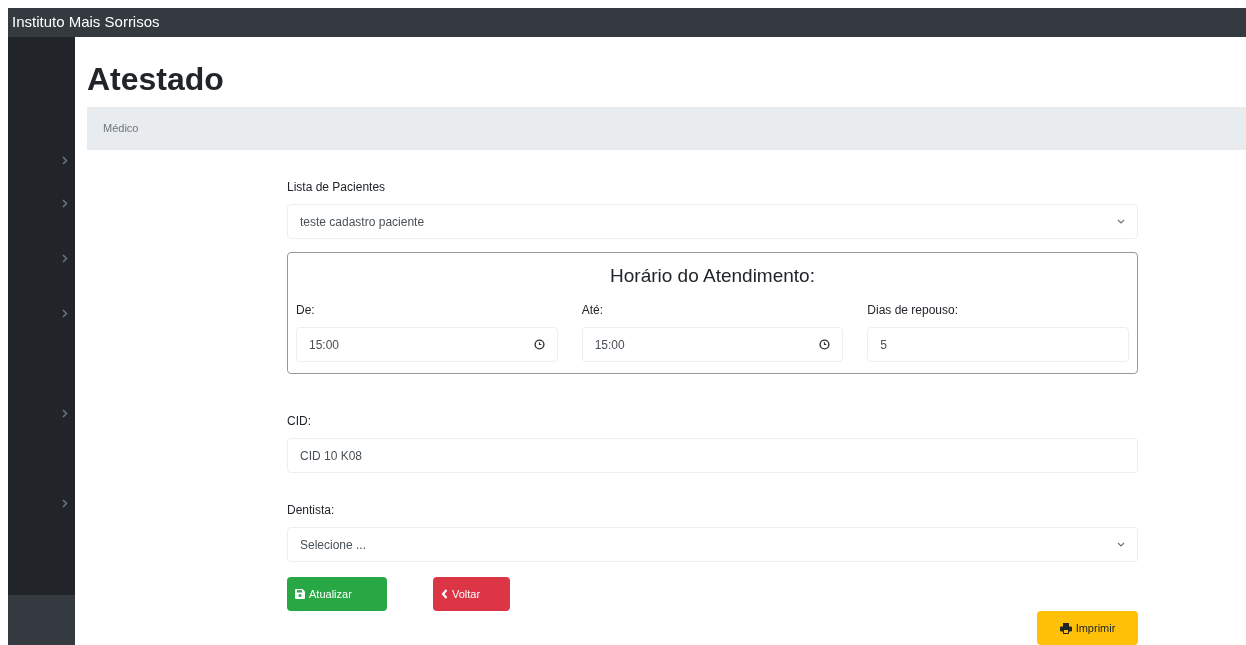 The height and width of the screenshot is (645, 1246). Describe the element at coordinates (299, 421) in the screenshot. I see `field-label: CID:` at that location.